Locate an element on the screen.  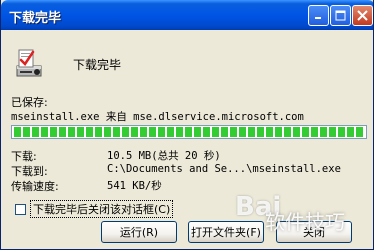
close-button: 关闭 is located at coordinates (314, 232).